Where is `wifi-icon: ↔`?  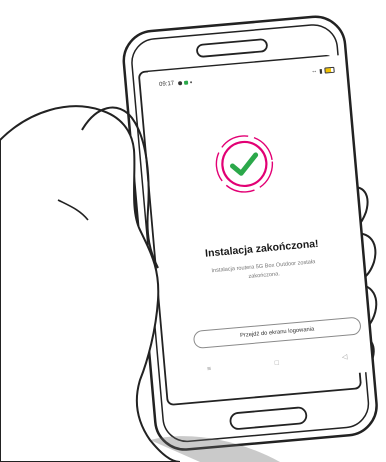
wifi-icon: ↔ is located at coordinates (314, 71).